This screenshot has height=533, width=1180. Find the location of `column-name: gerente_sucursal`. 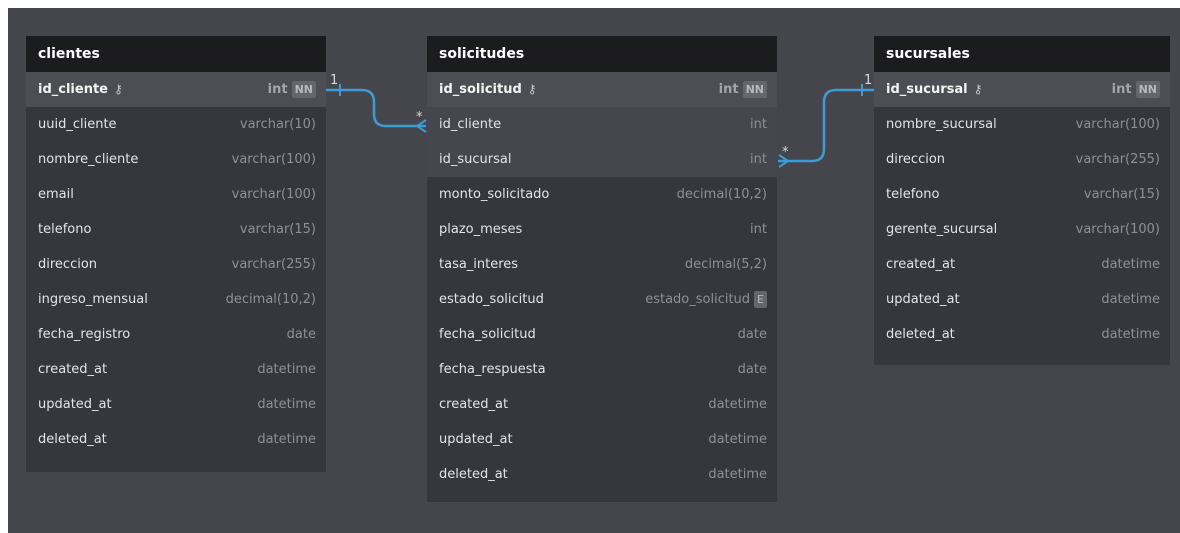

column-name: gerente_sucursal is located at coordinates (942, 229).